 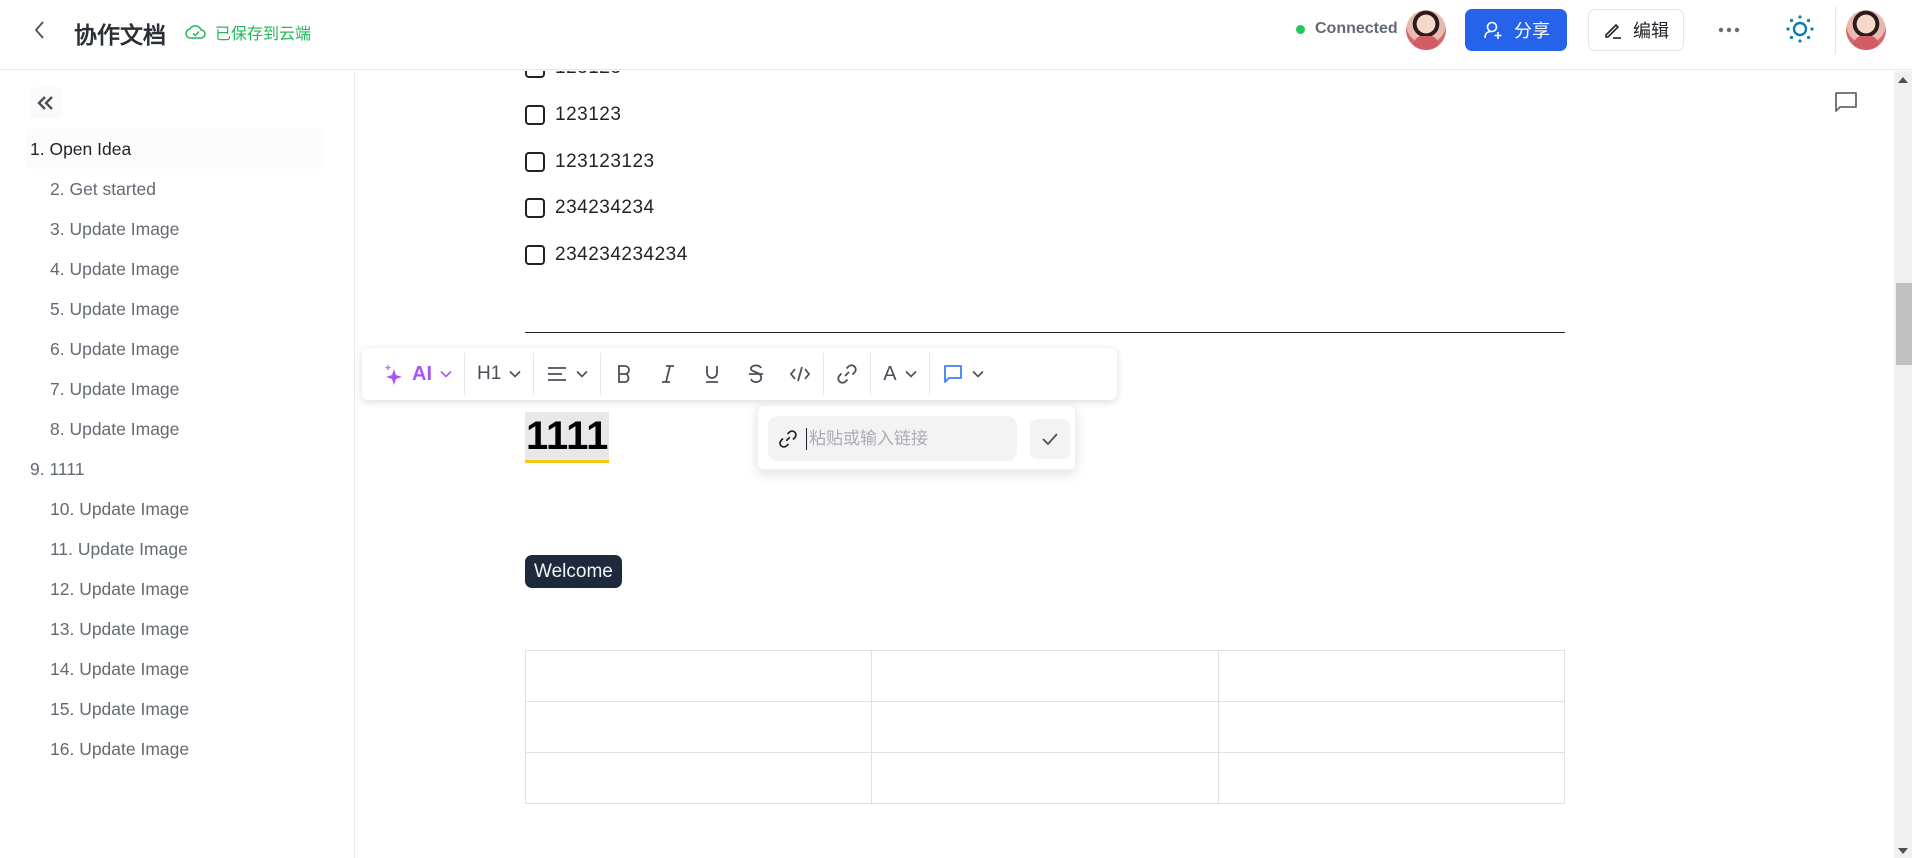 I want to click on toc-item: 16. Update Image, so click(x=175, y=749).